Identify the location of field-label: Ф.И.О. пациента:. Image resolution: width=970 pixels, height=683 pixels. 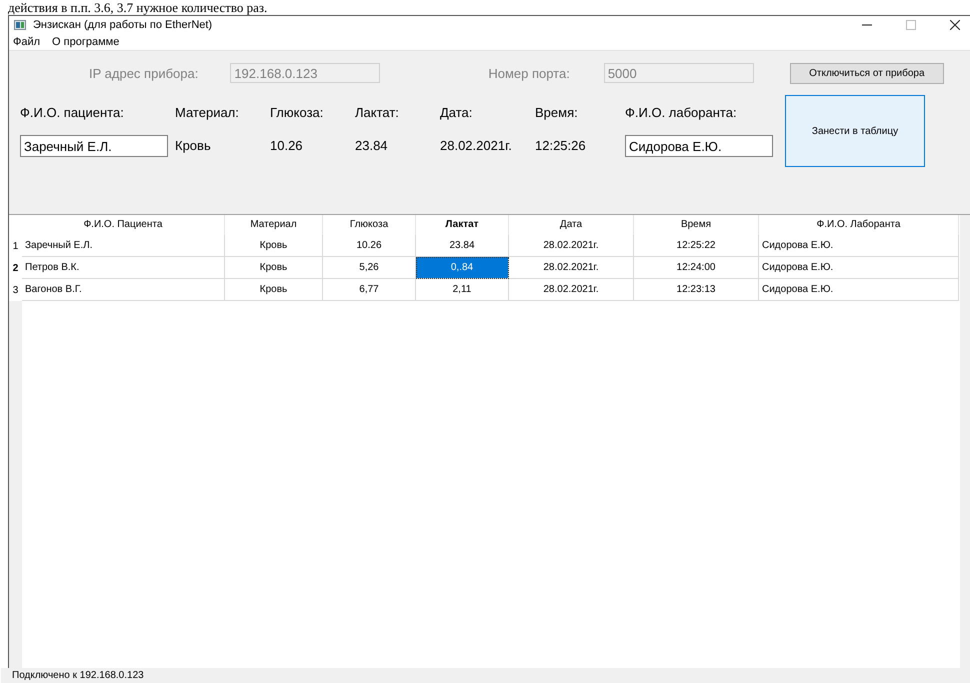
(72, 113).